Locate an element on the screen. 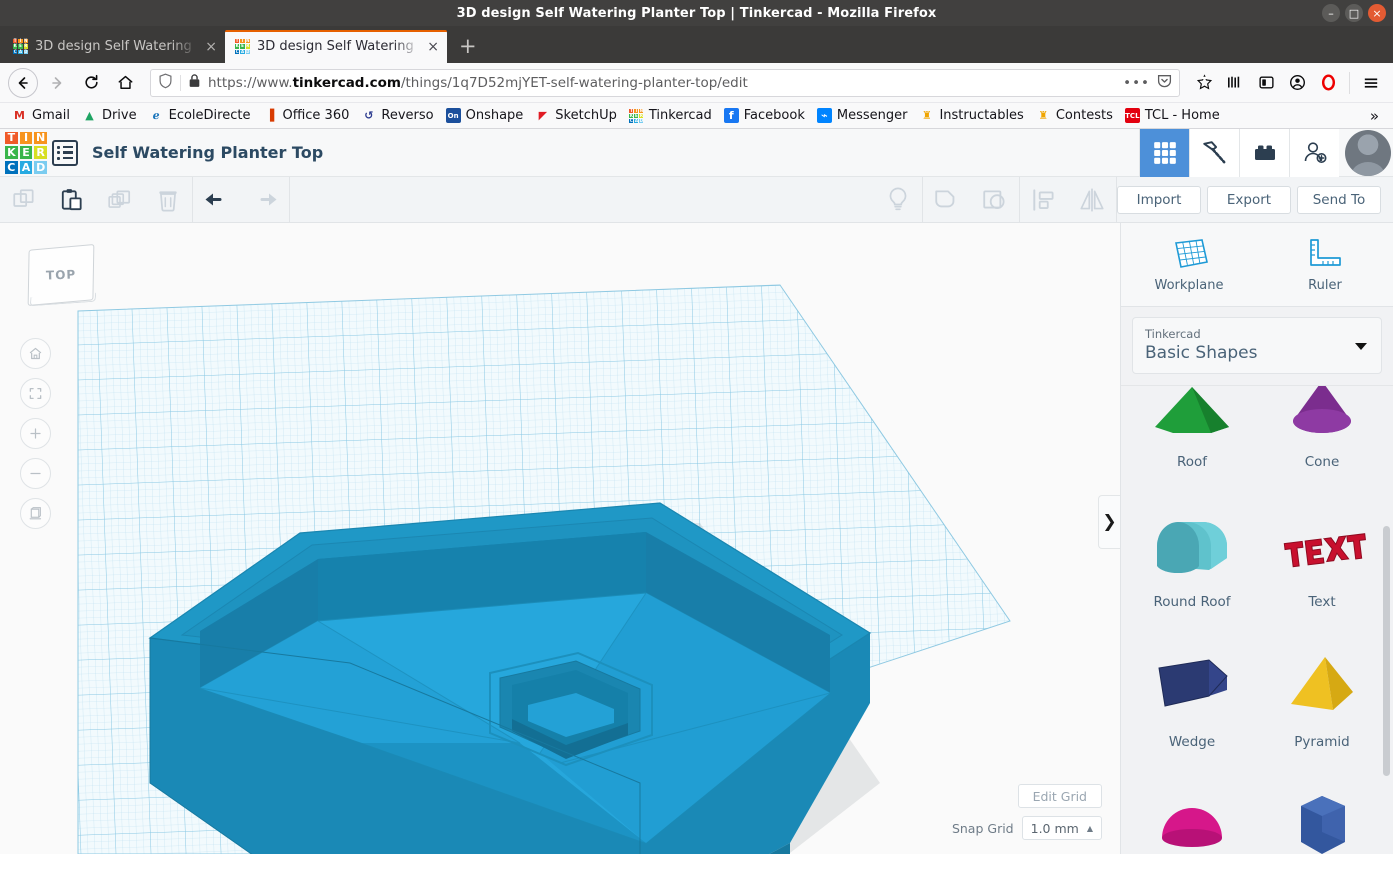  align-button is located at coordinates (1044, 200).